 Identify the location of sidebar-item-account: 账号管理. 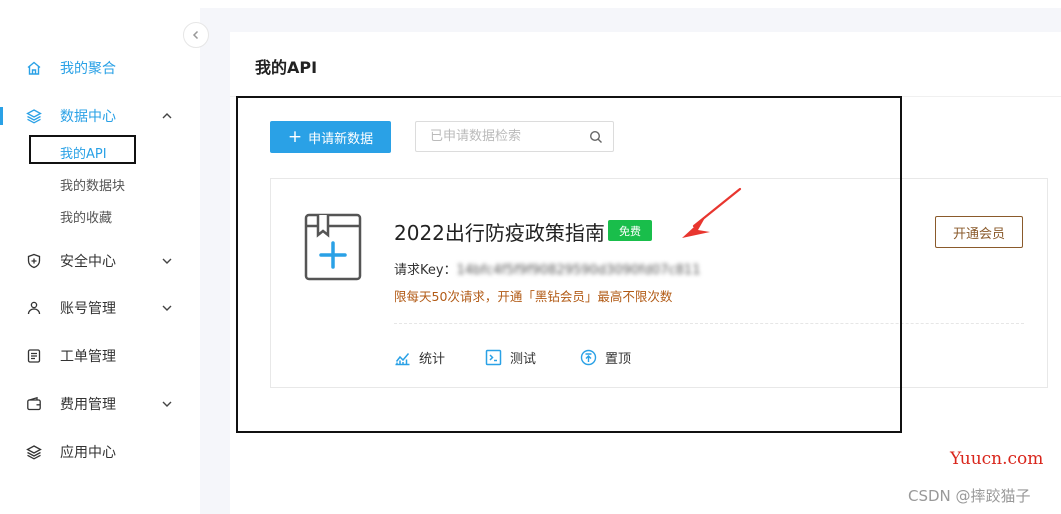
(100, 308).